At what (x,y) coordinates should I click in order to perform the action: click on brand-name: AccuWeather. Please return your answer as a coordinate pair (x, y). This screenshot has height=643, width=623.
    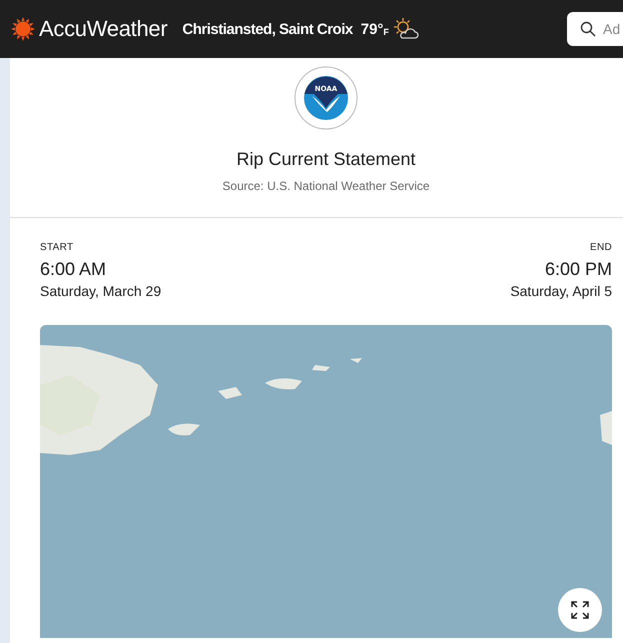
    Looking at the image, I should click on (103, 29).